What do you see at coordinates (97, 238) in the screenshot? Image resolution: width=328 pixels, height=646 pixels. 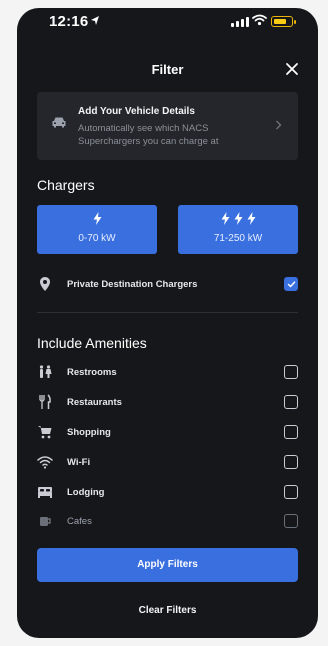 I see `speed-0-70-label: 0-70 kW` at bounding box center [97, 238].